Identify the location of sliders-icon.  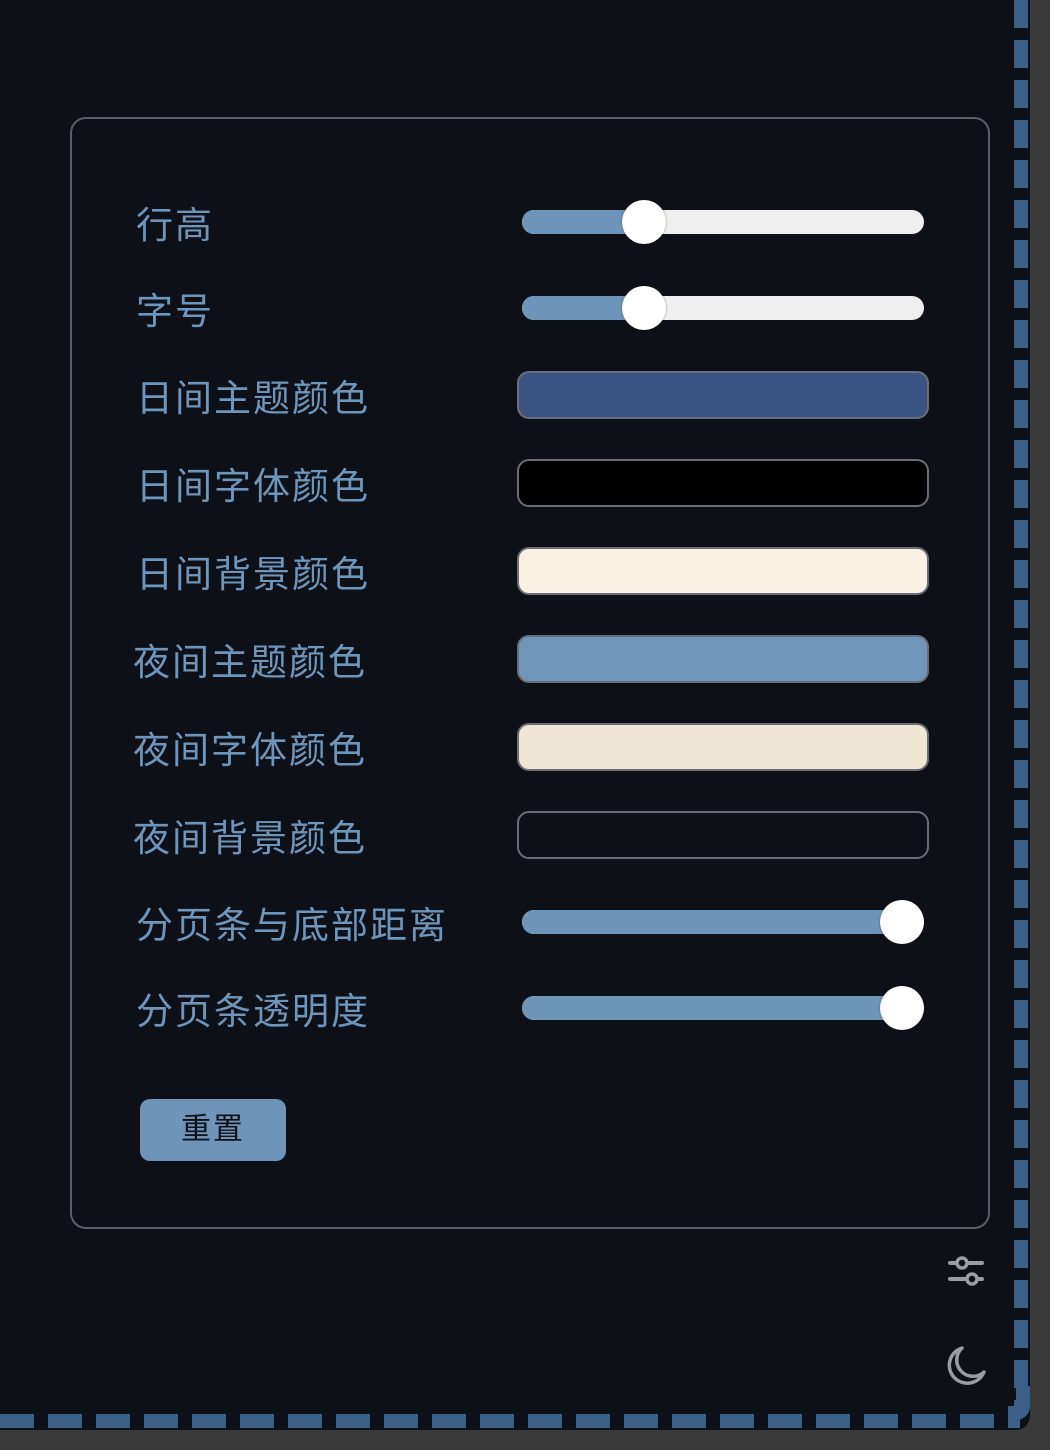
(966, 1271).